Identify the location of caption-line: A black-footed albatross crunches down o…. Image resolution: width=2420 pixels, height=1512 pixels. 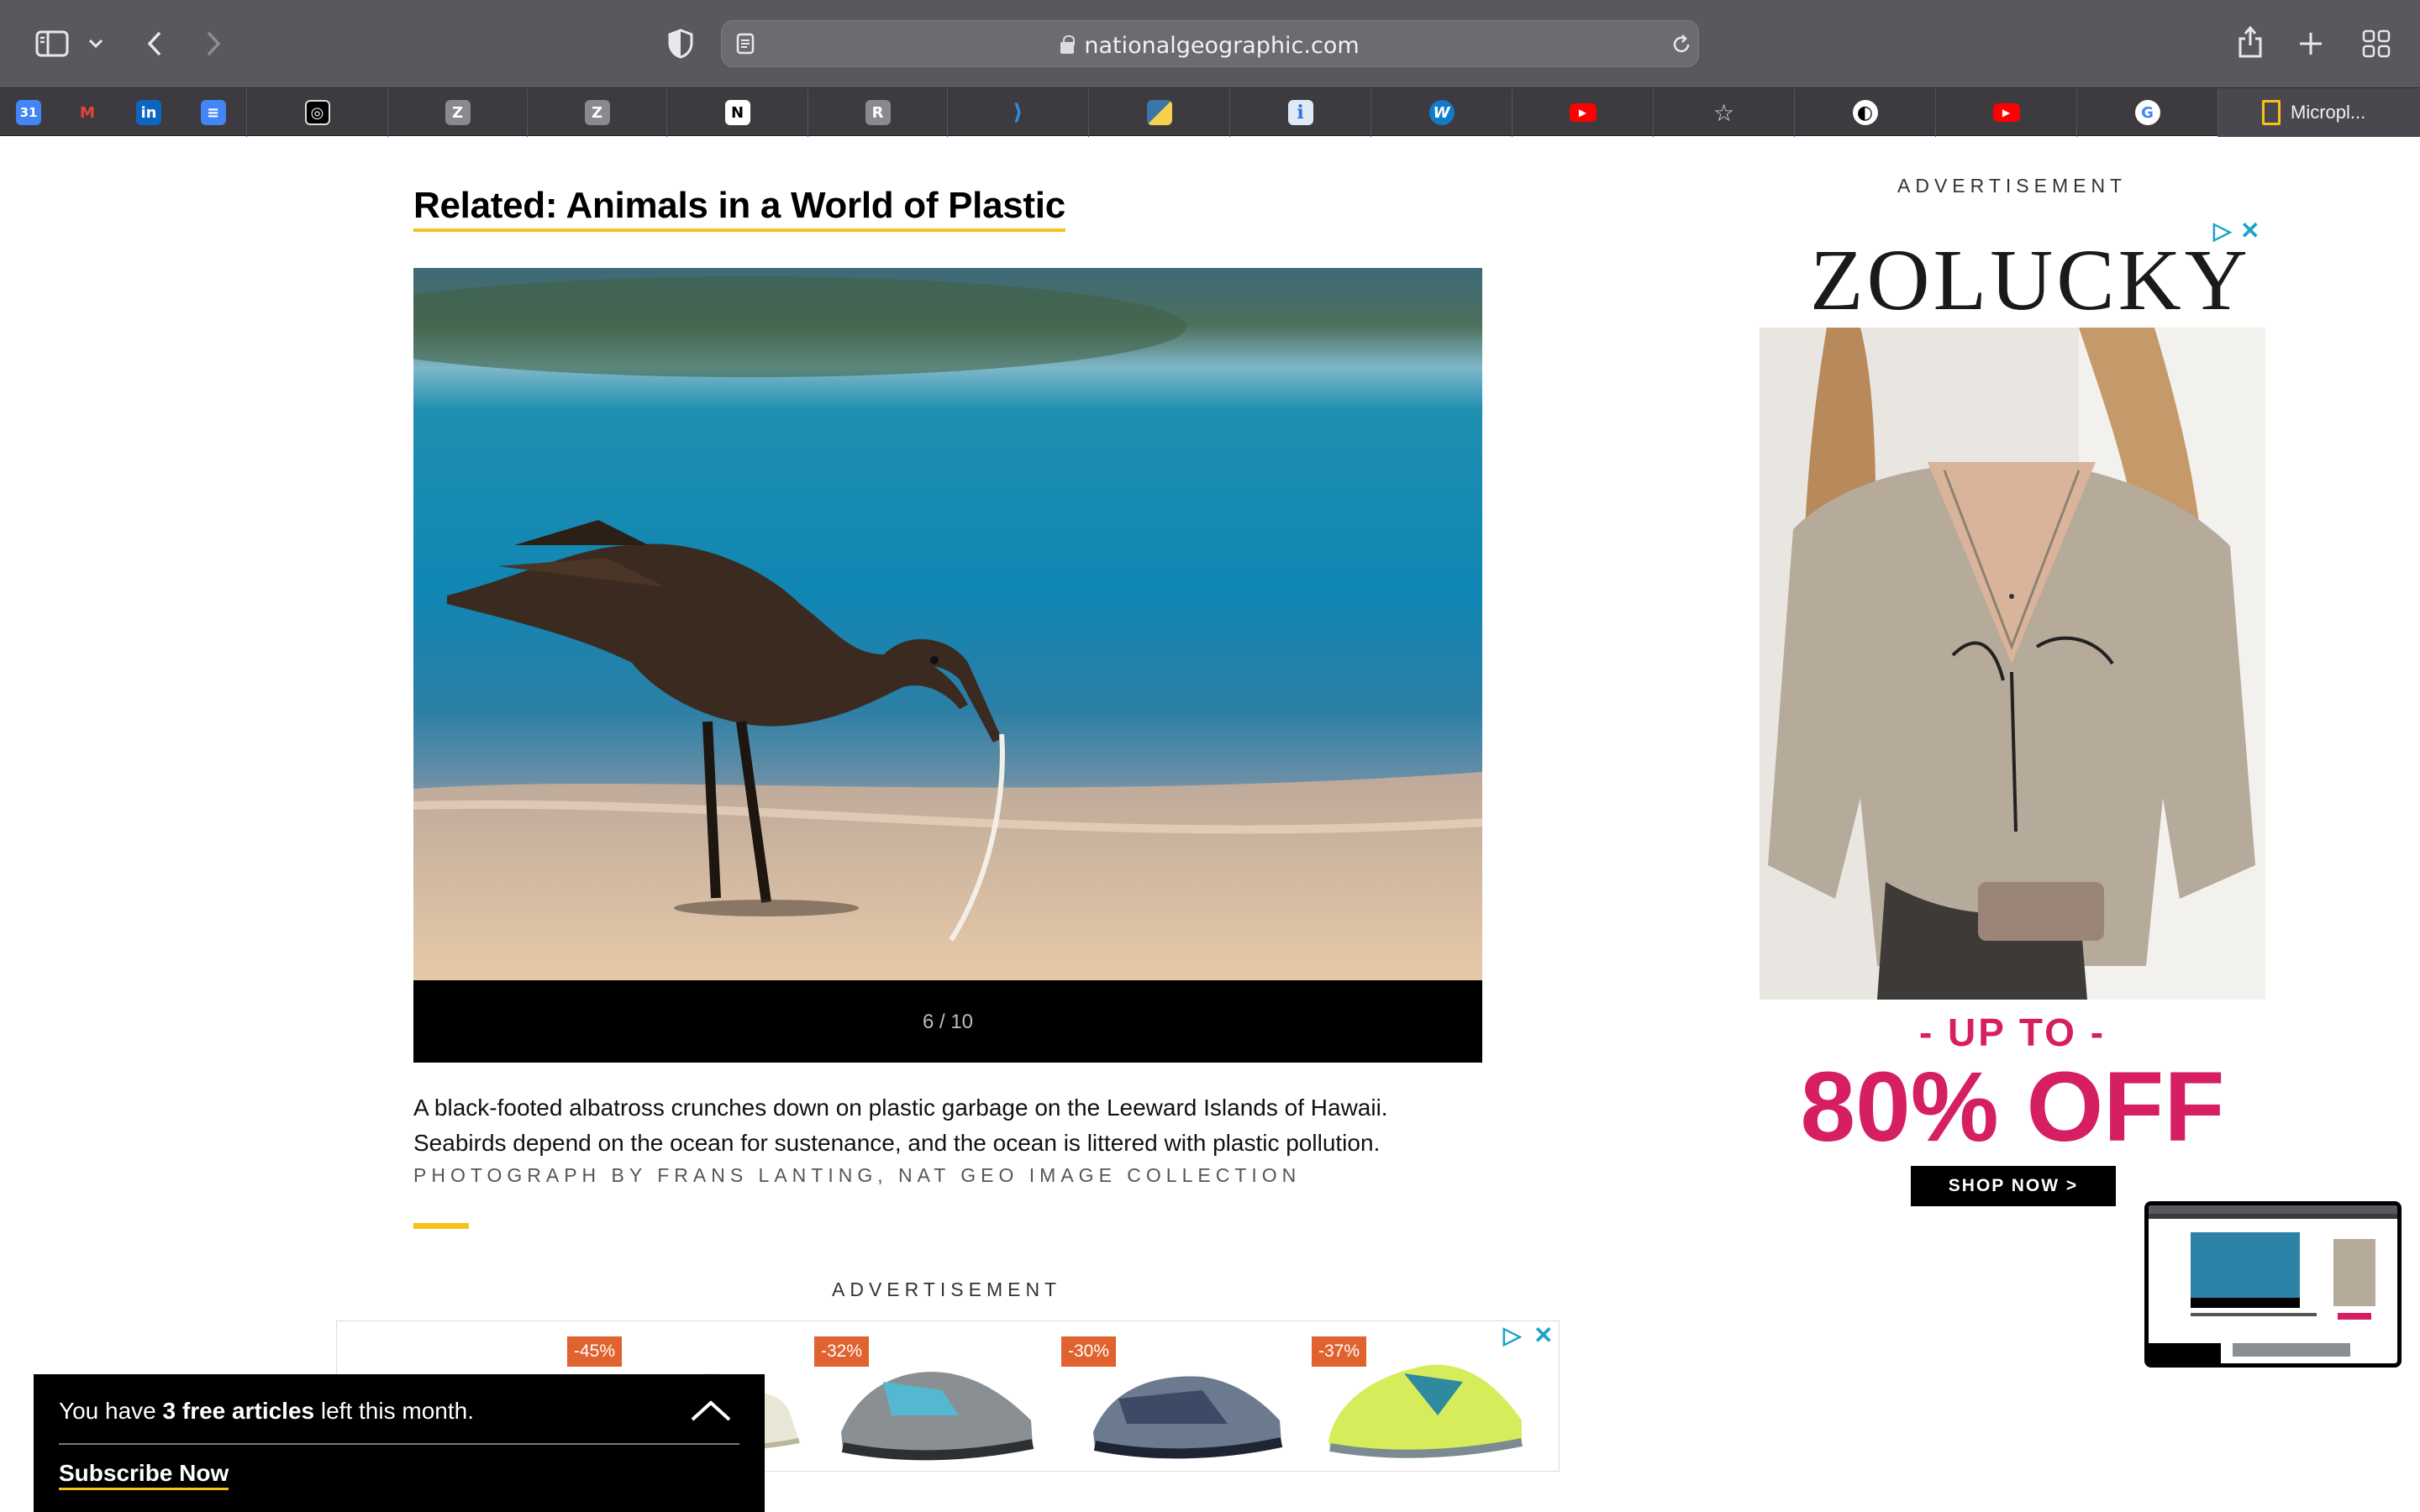
(901, 1108).